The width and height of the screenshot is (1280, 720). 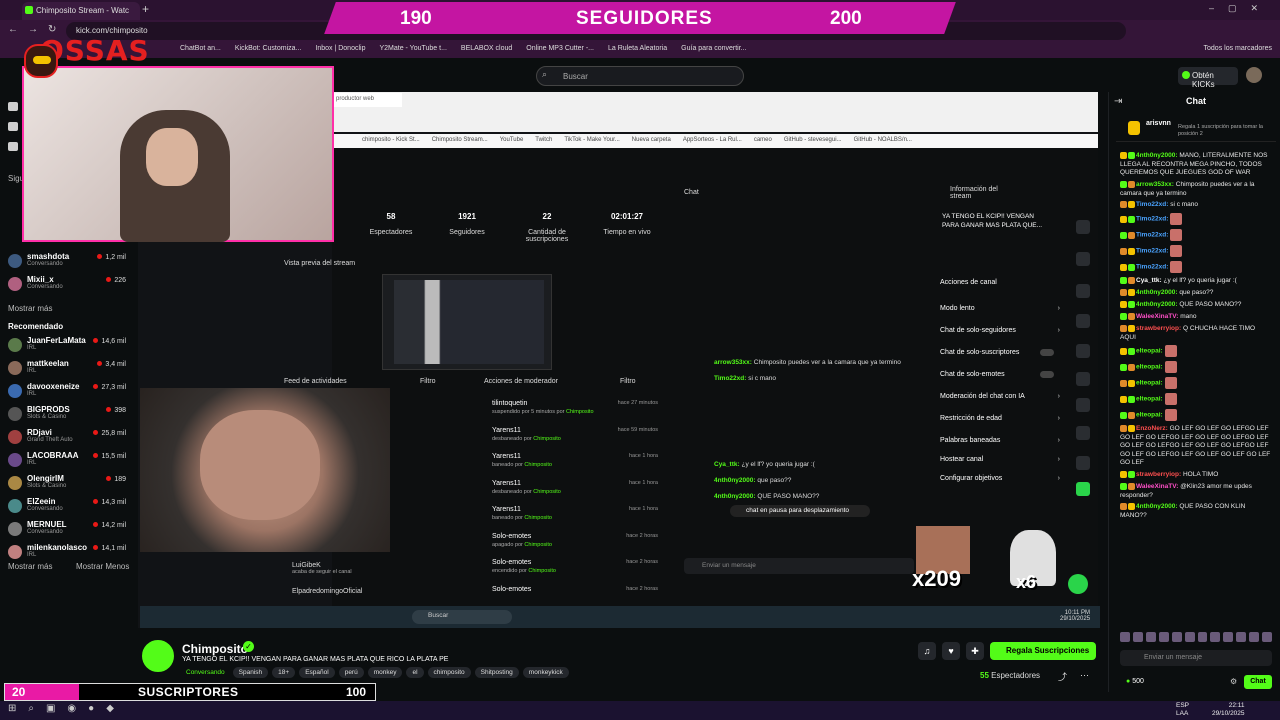 I want to click on following-icon, so click(x=13, y=146).